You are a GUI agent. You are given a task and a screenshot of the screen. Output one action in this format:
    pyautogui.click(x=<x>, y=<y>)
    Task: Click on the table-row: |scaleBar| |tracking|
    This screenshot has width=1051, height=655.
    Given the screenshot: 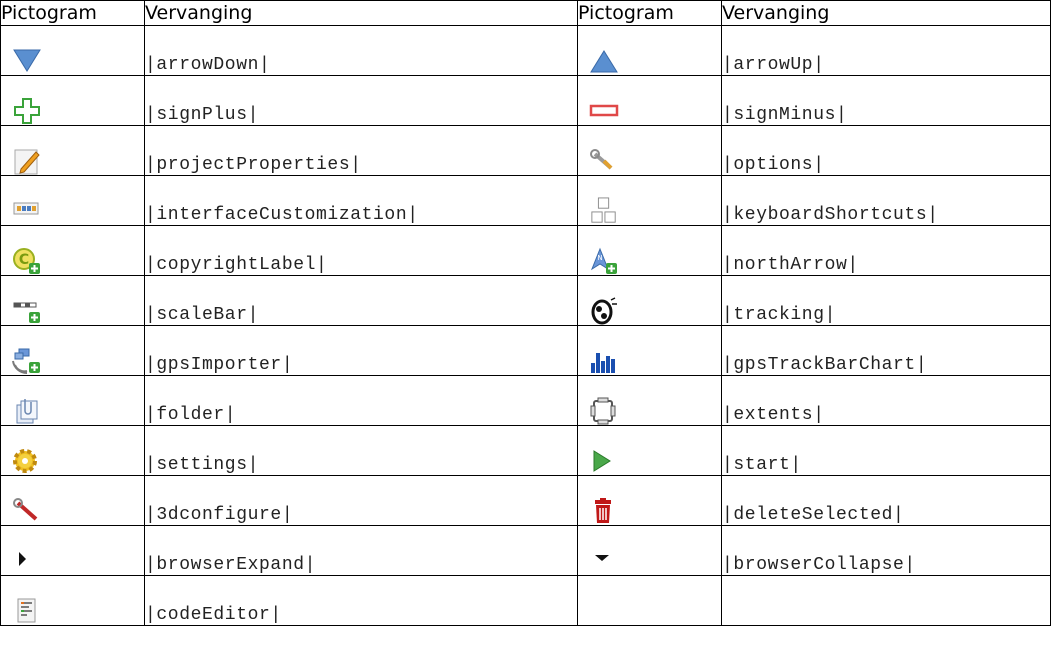 What is the action you would take?
    pyautogui.click(x=525, y=300)
    